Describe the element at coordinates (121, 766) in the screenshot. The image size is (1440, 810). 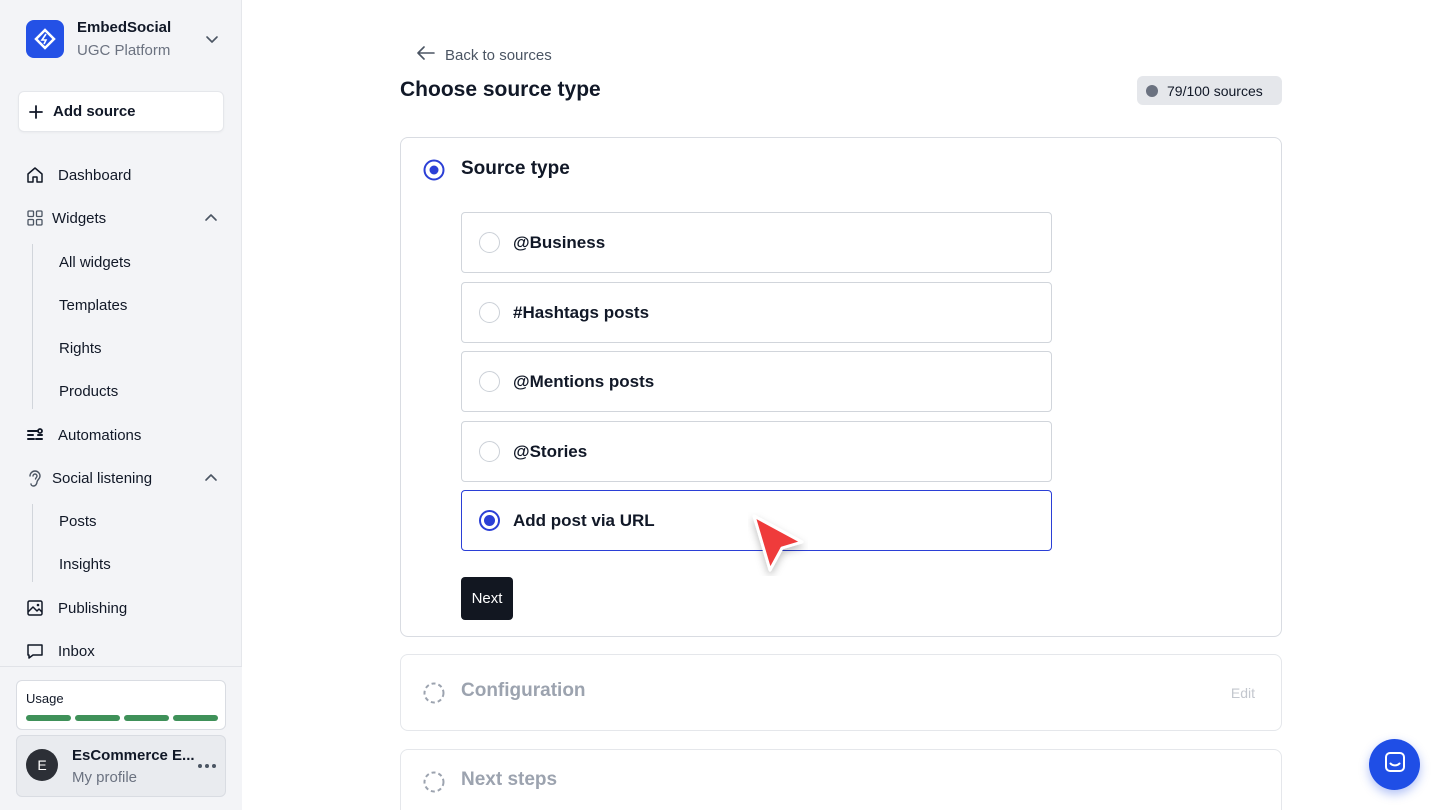
I see `profile-card: E EsCommerce E... My profile` at that location.